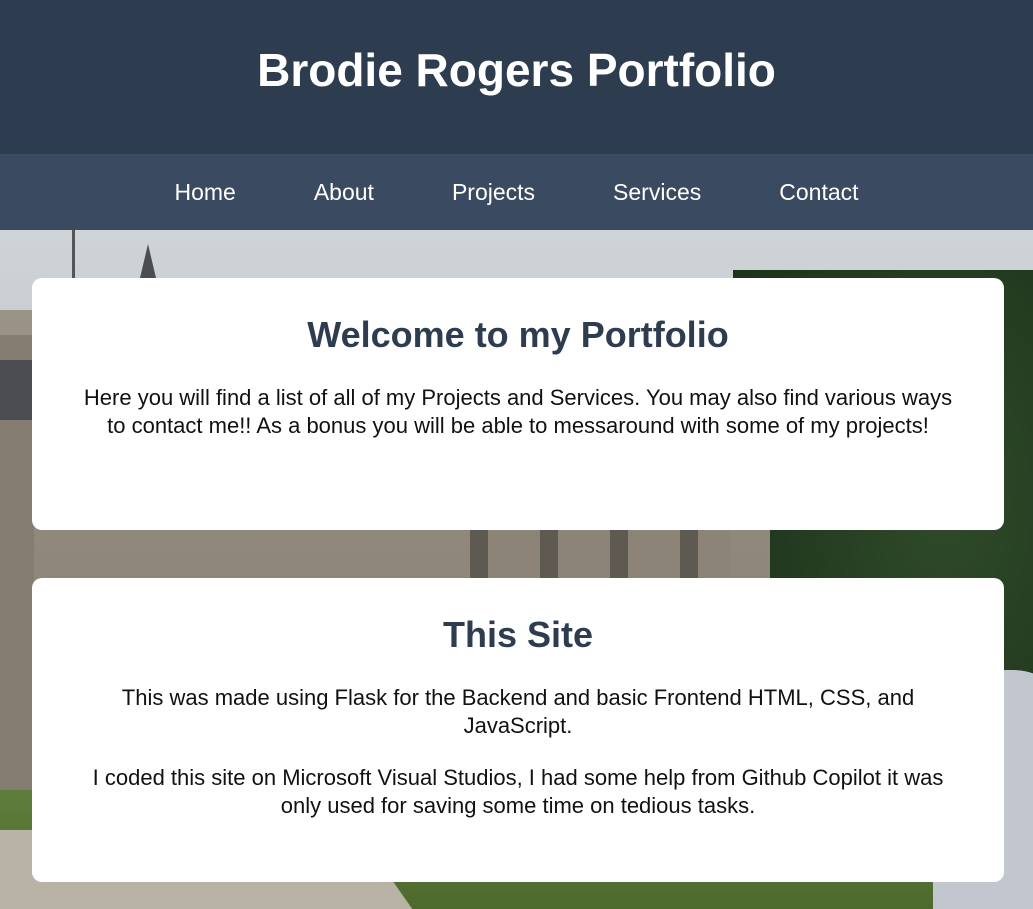  I want to click on nav-link-home: Home, so click(204, 192).